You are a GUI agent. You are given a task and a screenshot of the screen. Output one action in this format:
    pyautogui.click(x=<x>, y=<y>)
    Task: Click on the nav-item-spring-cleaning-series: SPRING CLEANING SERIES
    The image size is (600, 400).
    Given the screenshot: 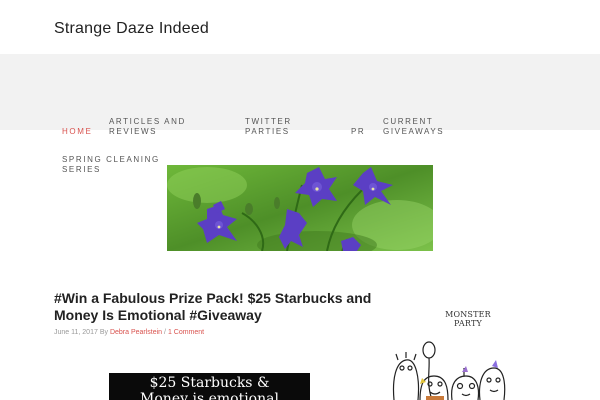 What is the action you would take?
    pyautogui.click(x=111, y=165)
    